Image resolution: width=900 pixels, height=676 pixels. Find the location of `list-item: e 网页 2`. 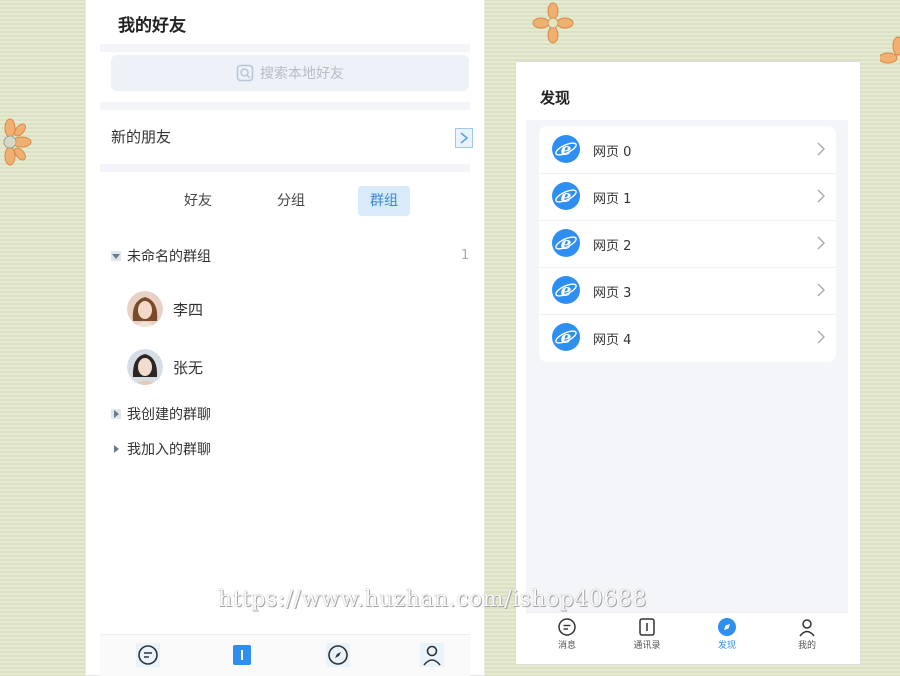

list-item: e 网页 2 is located at coordinates (687, 244).